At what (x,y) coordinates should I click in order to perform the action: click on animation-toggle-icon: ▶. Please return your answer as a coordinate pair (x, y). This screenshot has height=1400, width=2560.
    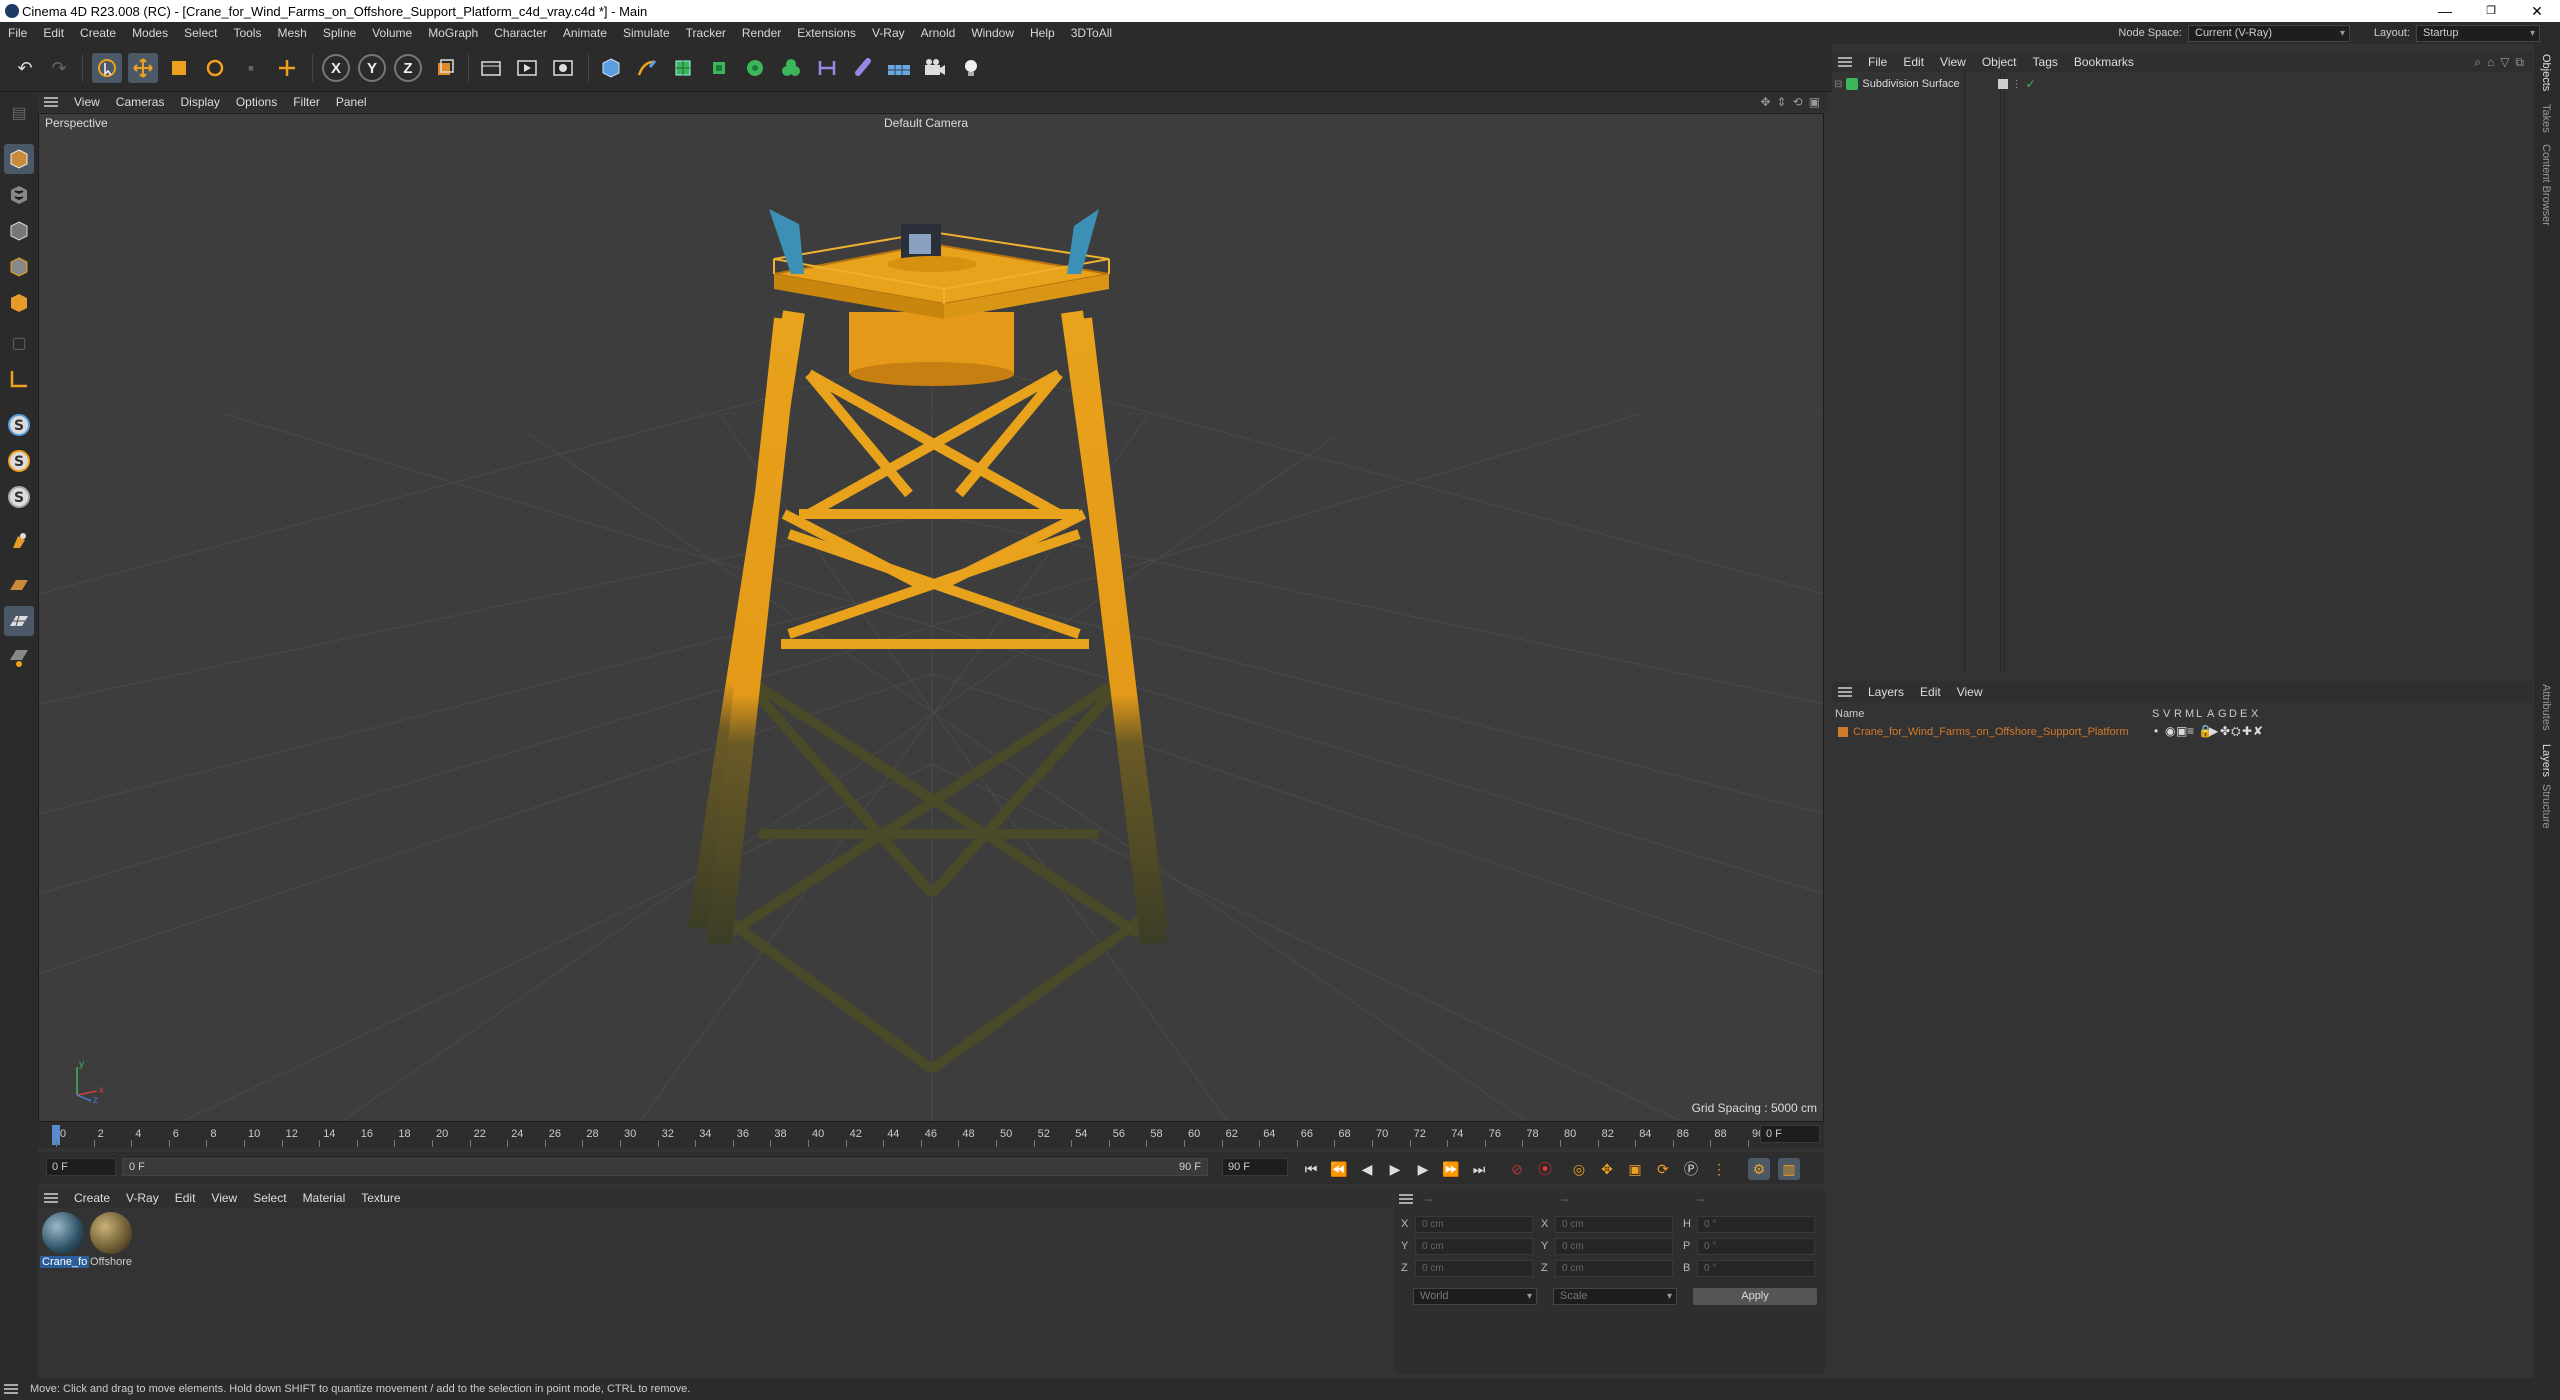
    Looking at the image, I should click on (2213, 731).